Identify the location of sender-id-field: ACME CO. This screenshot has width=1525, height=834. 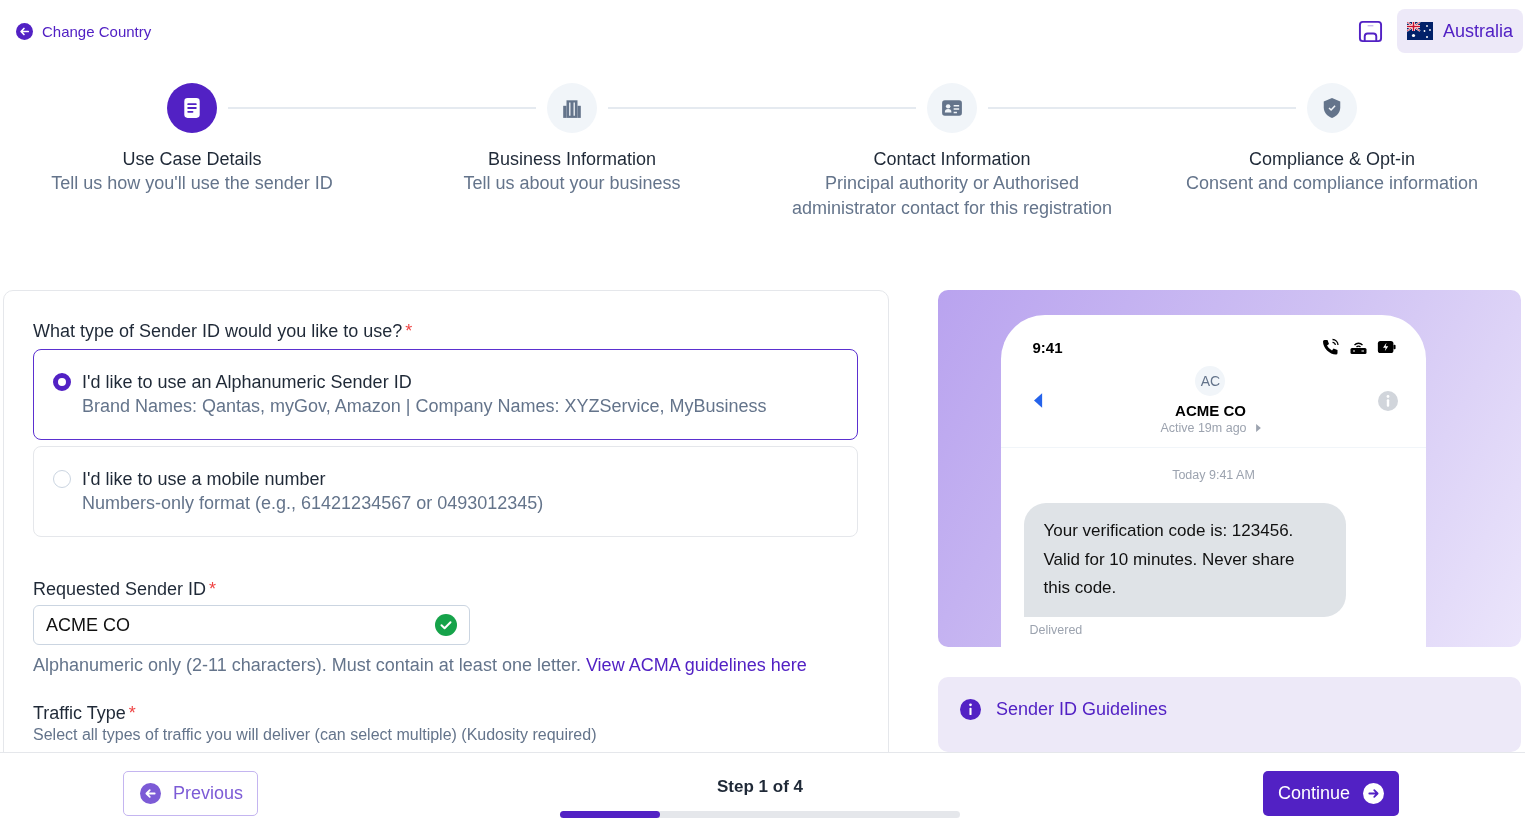
(251, 625).